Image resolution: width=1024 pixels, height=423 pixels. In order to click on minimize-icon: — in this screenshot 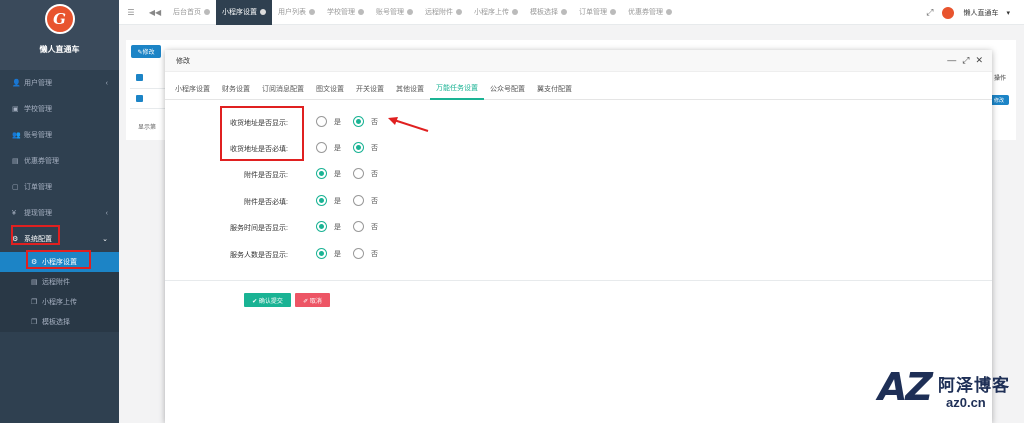, I will do `click(951, 60)`.